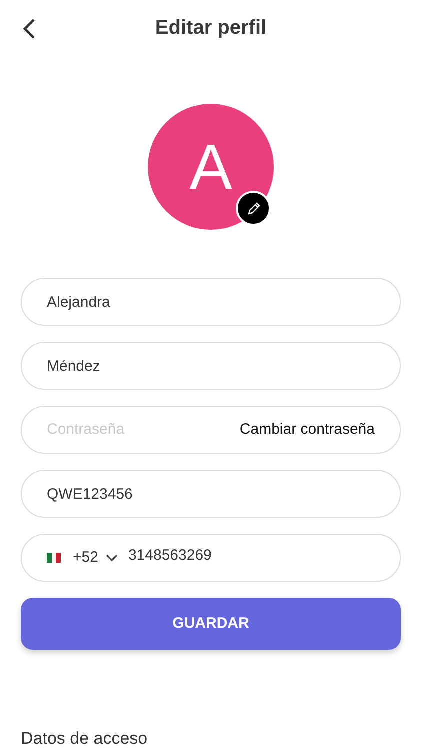 Image resolution: width=422 pixels, height=750 pixels. Describe the element at coordinates (211, 302) in the screenshot. I see `text-field: Alejandra` at that location.